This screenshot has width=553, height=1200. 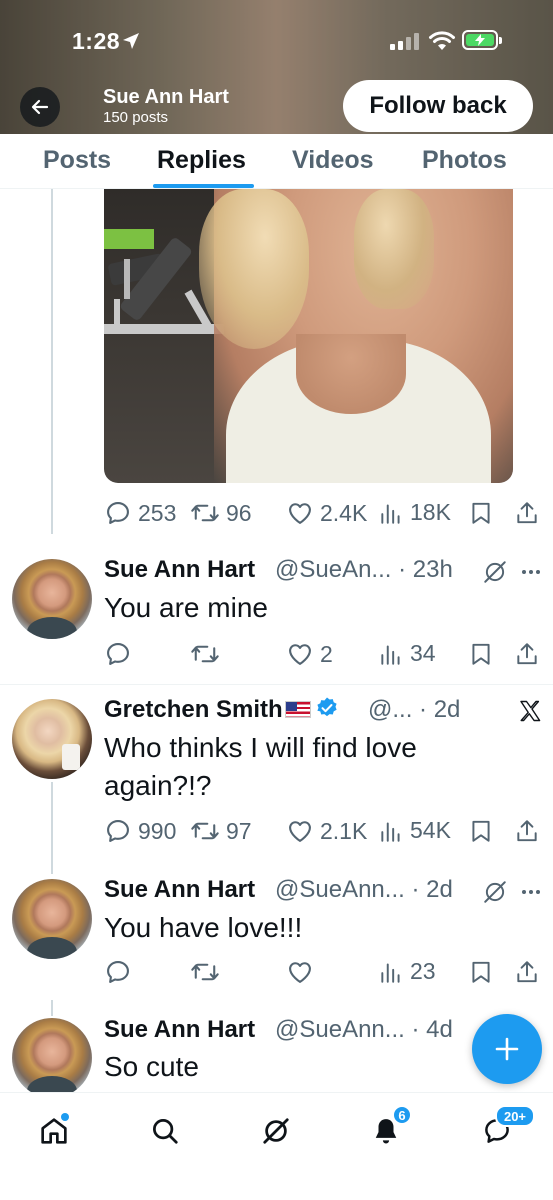 I want to click on tweet-author-name: Gretchen Smith, so click(x=221, y=710).